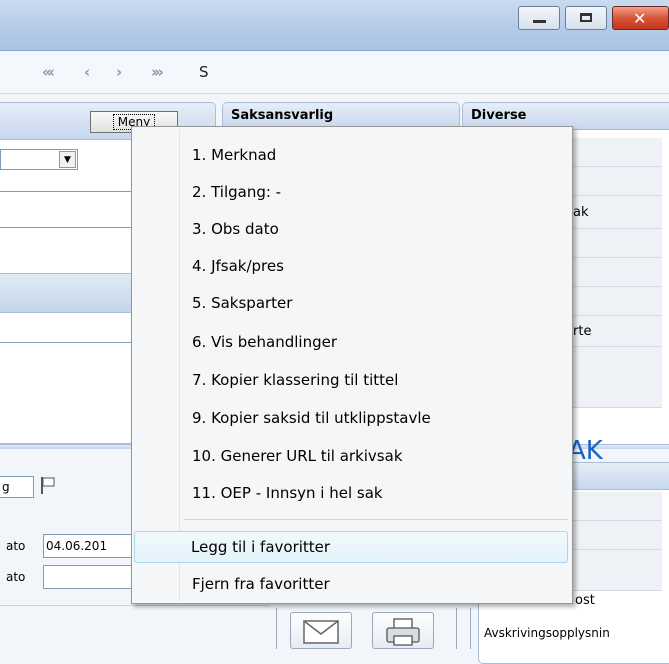 The image size is (669, 664). What do you see at coordinates (16, 546) in the screenshot?
I see `dato-label-1: ato` at bounding box center [16, 546].